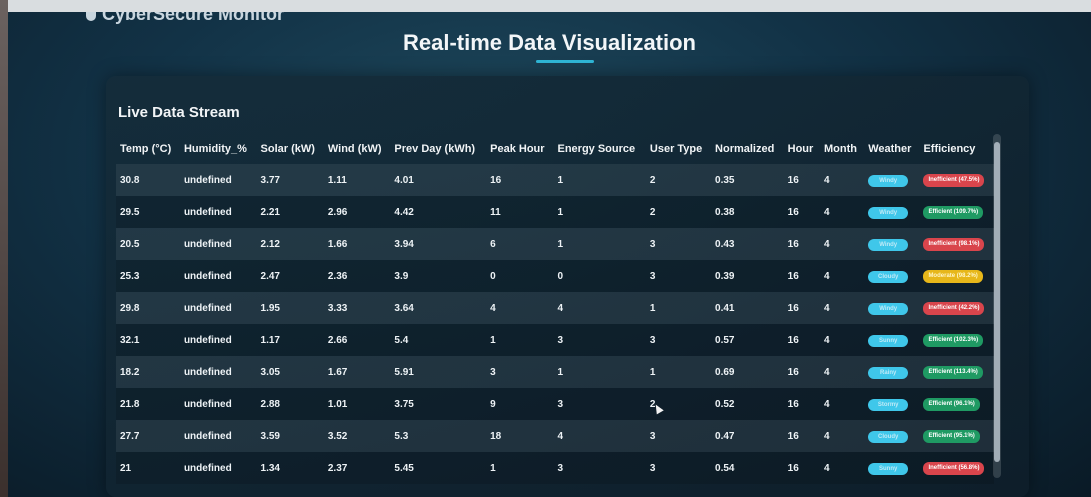 The height and width of the screenshot is (497, 1091). I want to click on cell-normalized: 0.35, so click(725, 180).